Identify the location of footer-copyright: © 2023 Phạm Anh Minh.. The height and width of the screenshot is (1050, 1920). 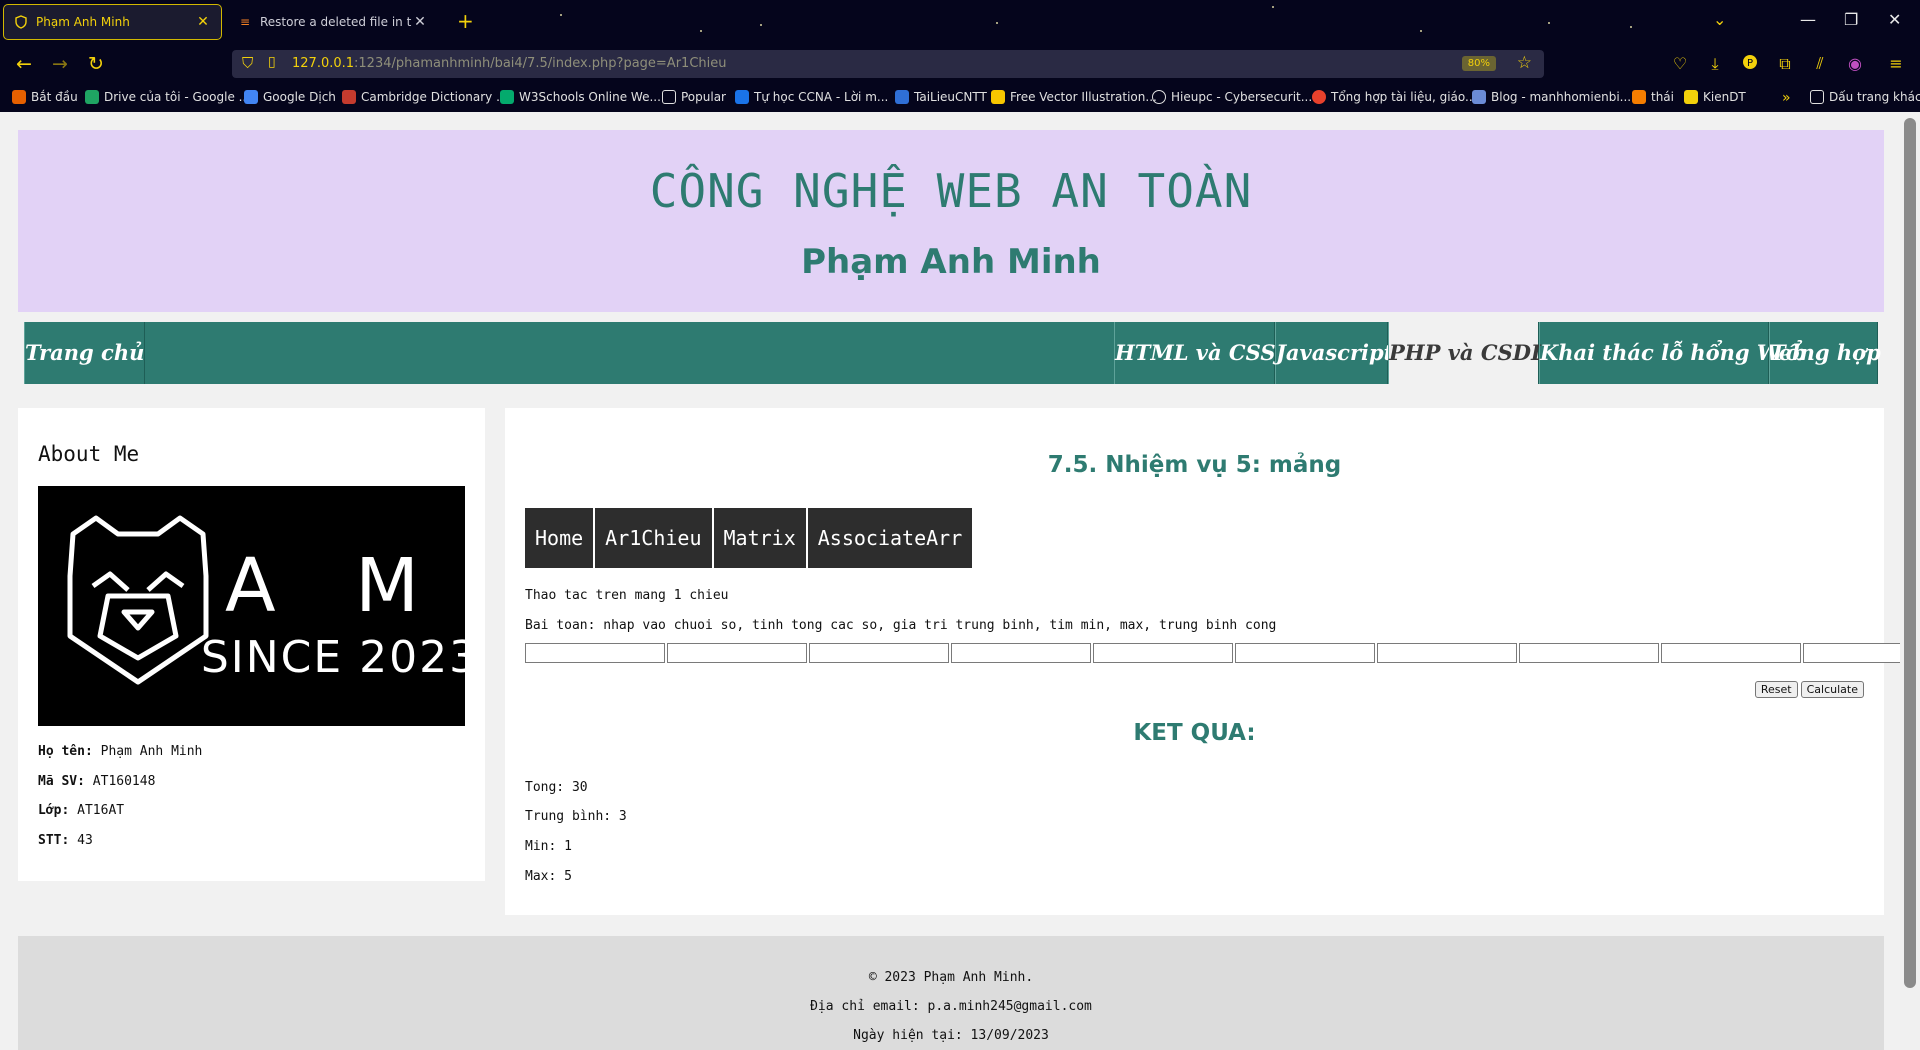
(951, 977).